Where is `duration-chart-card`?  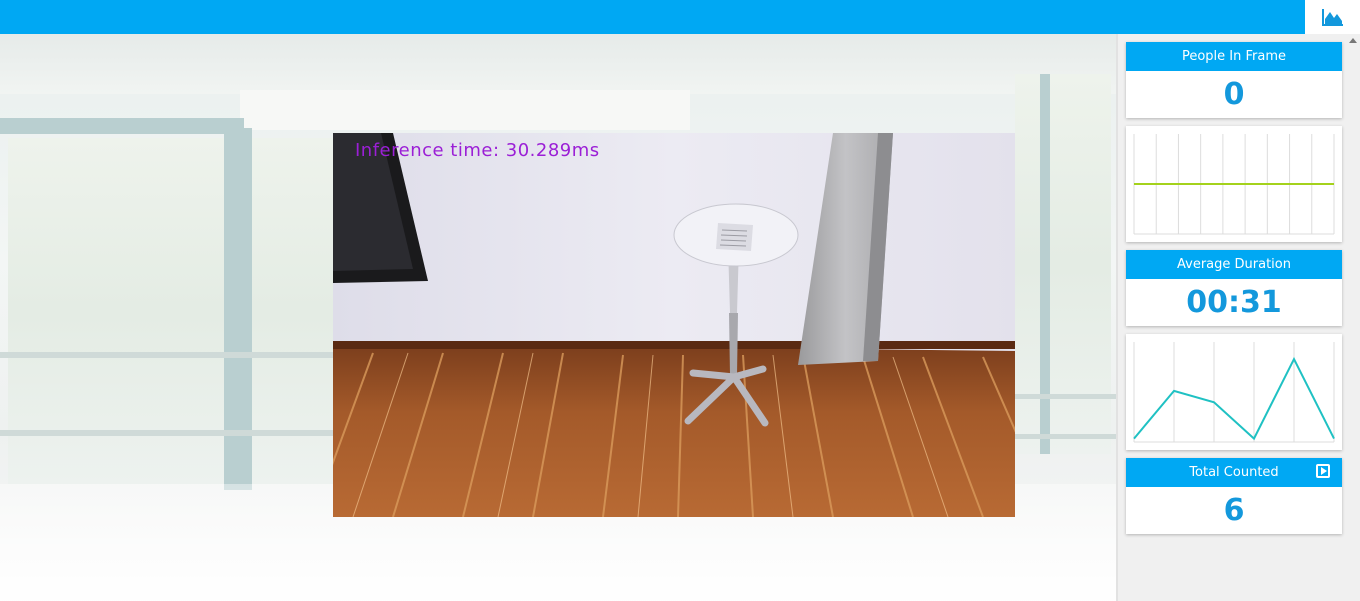 duration-chart-card is located at coordinates (1234, 392).